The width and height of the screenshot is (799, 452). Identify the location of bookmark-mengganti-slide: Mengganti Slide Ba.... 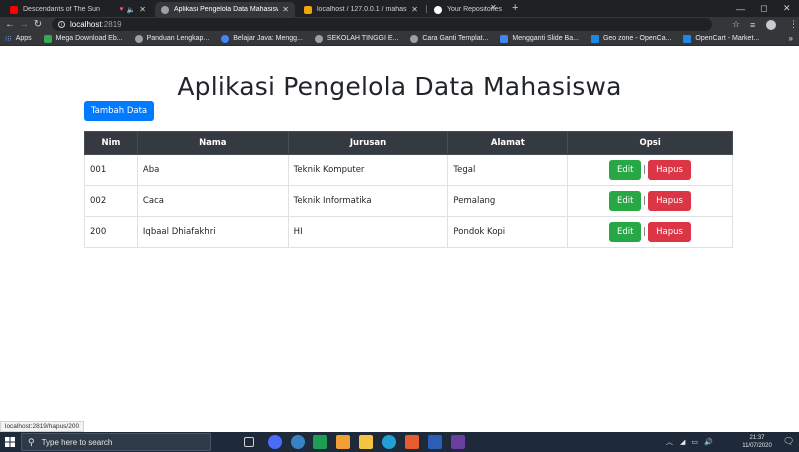
(539, 38).